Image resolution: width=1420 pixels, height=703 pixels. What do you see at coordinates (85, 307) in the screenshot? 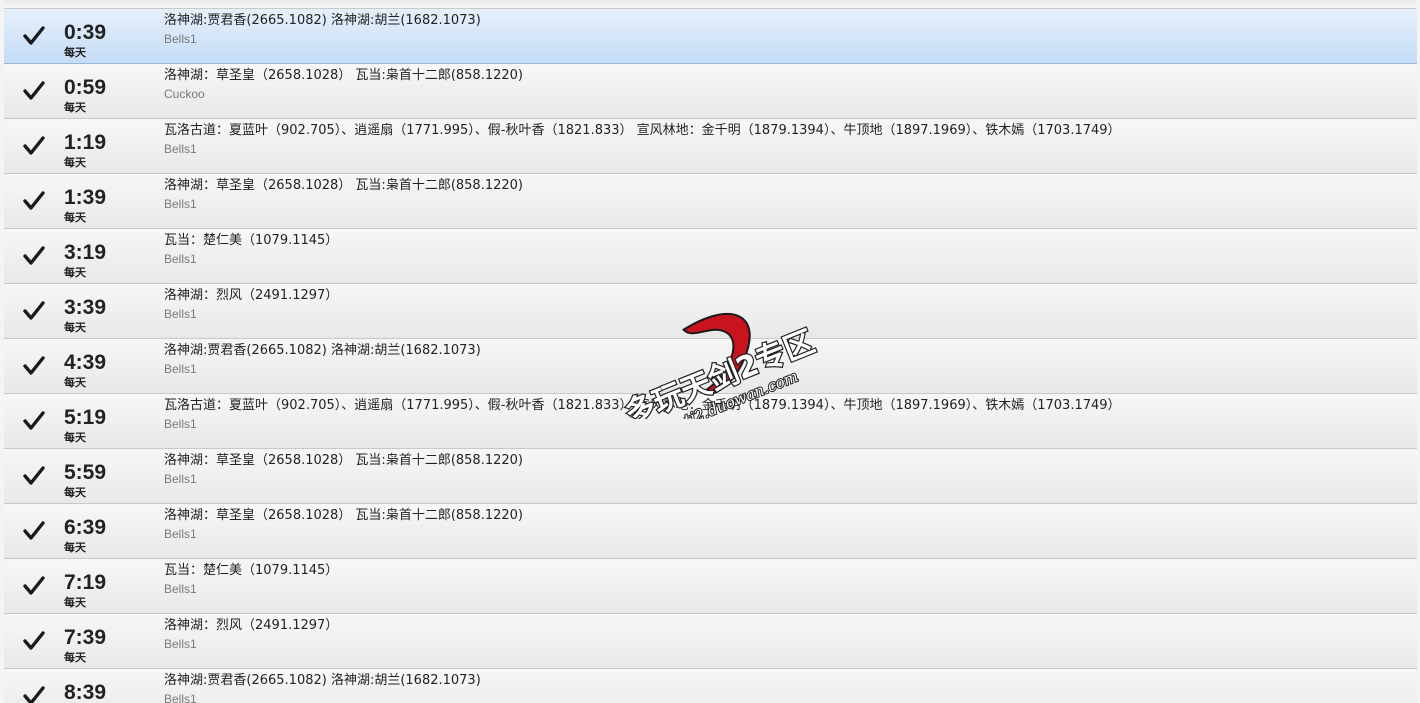
I see `alarm-time: 3:39` at bounding box center [85, 307].